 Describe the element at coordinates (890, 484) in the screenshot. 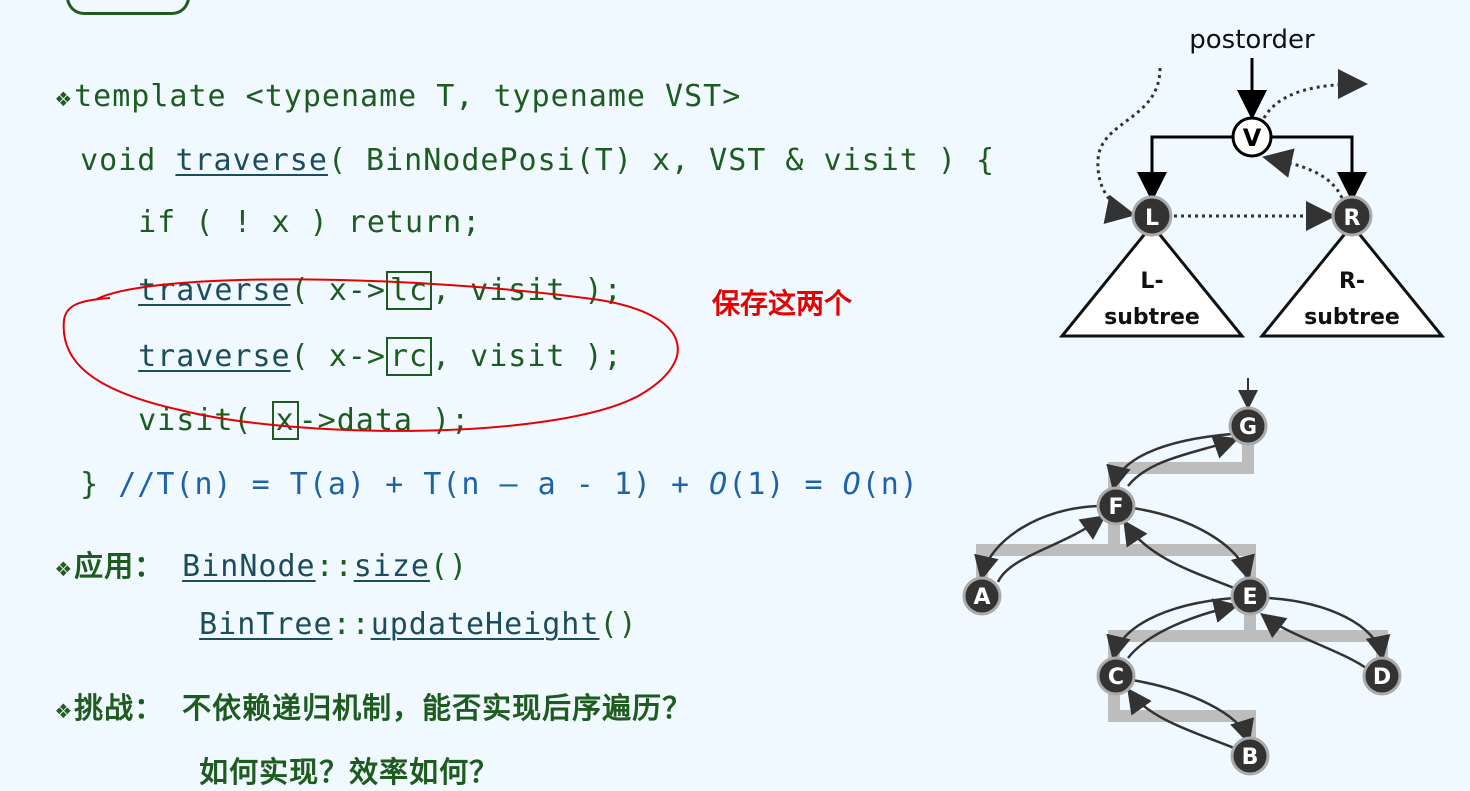

I see `comment-part-c: (n)` at that location.